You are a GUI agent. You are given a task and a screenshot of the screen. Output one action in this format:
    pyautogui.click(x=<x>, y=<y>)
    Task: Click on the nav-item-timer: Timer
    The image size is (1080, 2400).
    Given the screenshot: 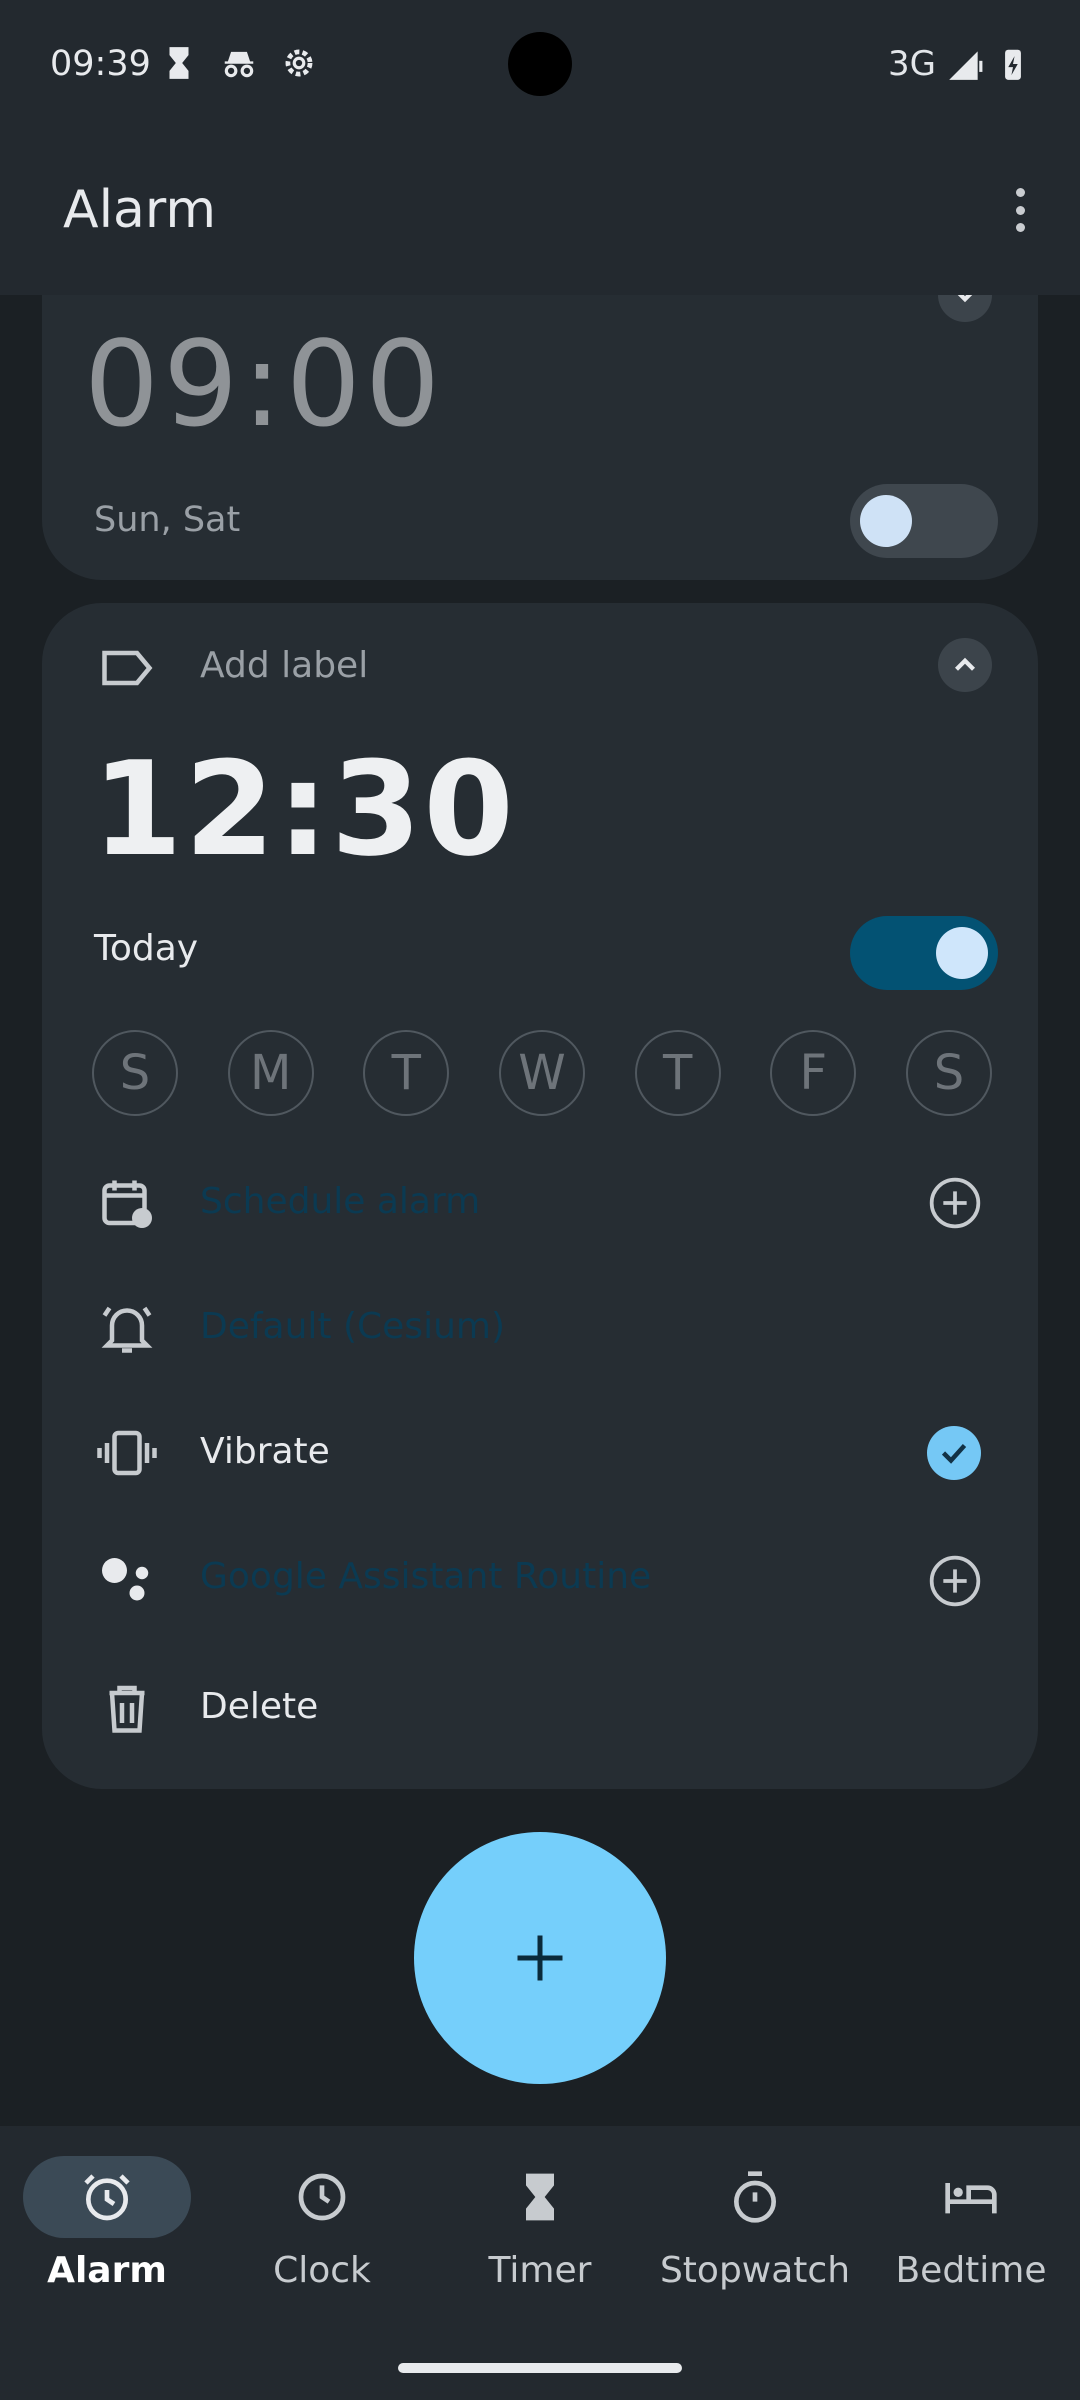 What is the action you would take?
    pyautogui.click(x=540, y=2223)
    